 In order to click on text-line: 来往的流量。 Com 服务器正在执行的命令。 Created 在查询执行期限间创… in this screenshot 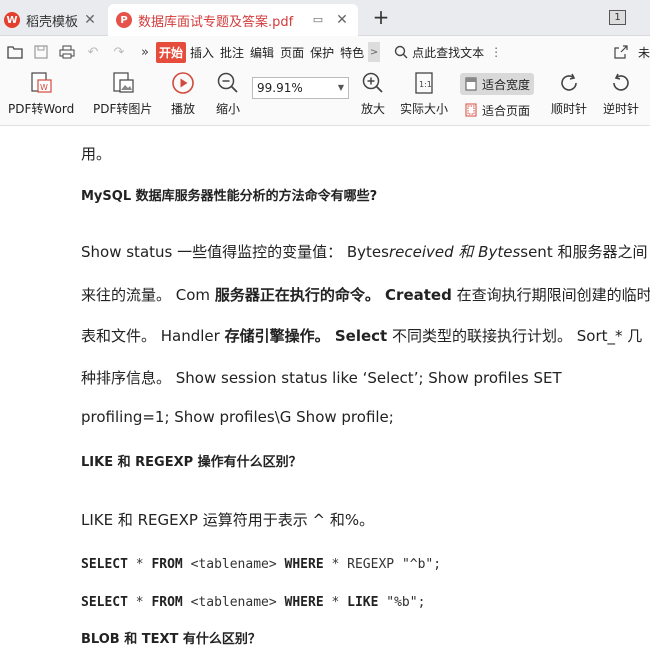, I will do `click(365, 294)`.